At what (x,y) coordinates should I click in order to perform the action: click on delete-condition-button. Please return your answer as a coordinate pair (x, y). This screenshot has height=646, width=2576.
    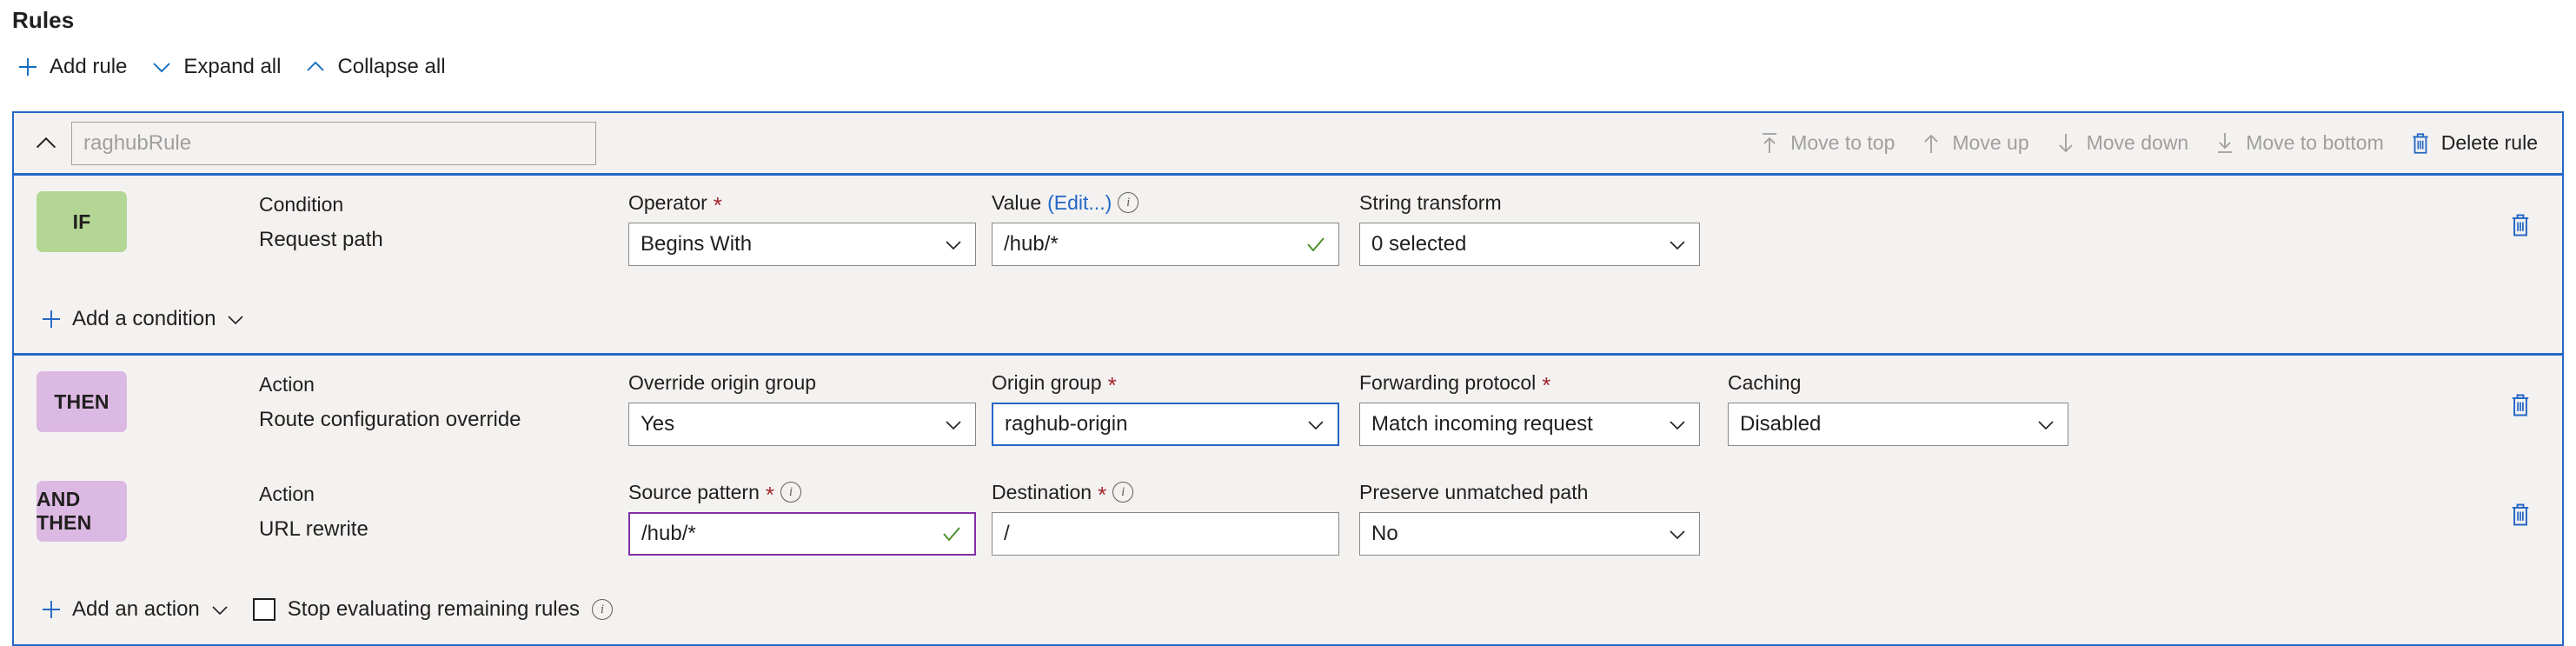
    Looking at the image, I should click on (2520, 225).